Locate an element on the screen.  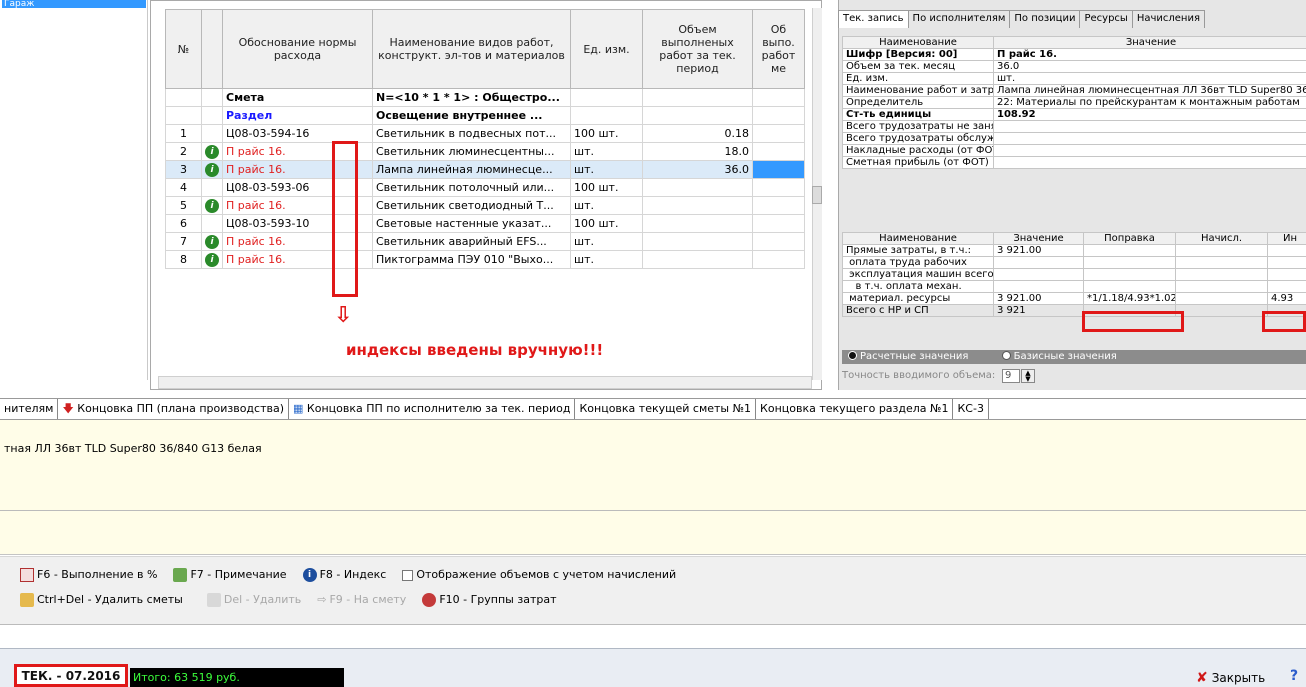
note-area is located at coordinates (653, 533).